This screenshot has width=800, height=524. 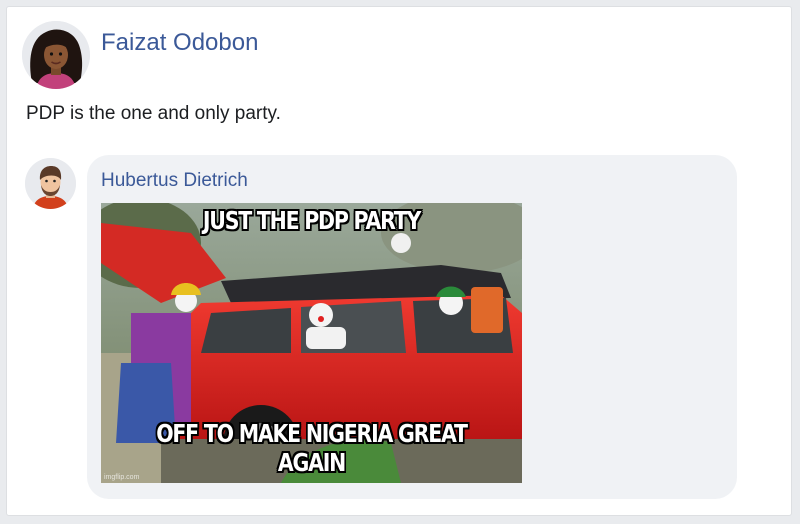 I want to click on meme-watermark: imgflip.com, so click(x=122, y=477).